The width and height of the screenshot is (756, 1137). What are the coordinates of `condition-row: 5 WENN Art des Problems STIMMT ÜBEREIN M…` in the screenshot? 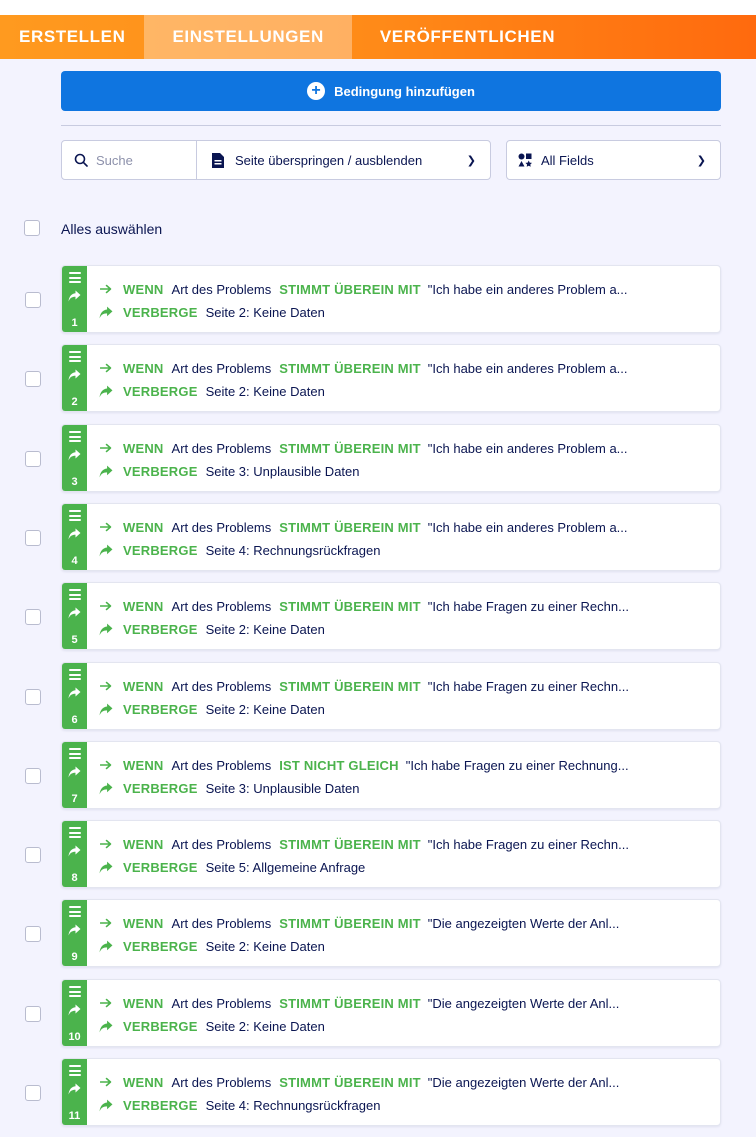 It's located at (378, 616).